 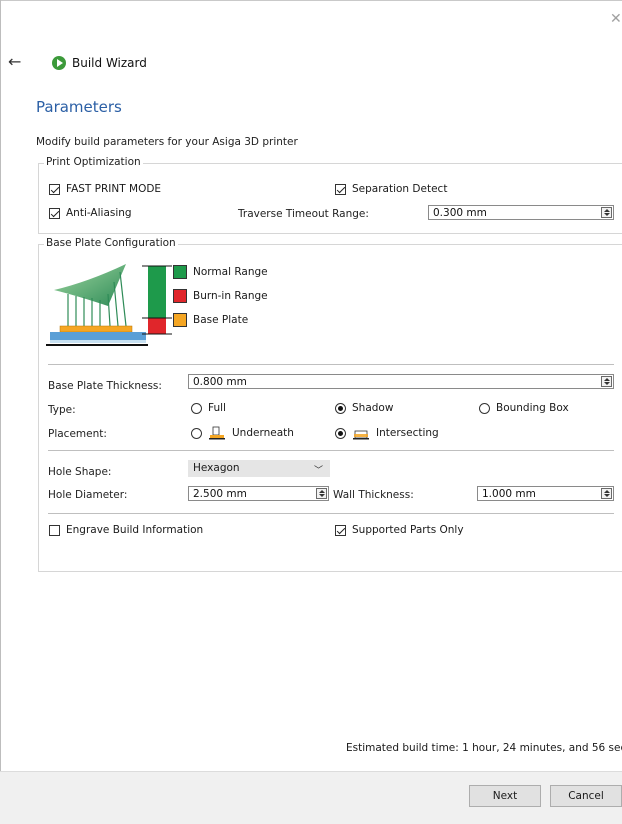 I want to click on anti-aliasing-checkbox: Anti-Aliasing, so click(x=90, y=213).